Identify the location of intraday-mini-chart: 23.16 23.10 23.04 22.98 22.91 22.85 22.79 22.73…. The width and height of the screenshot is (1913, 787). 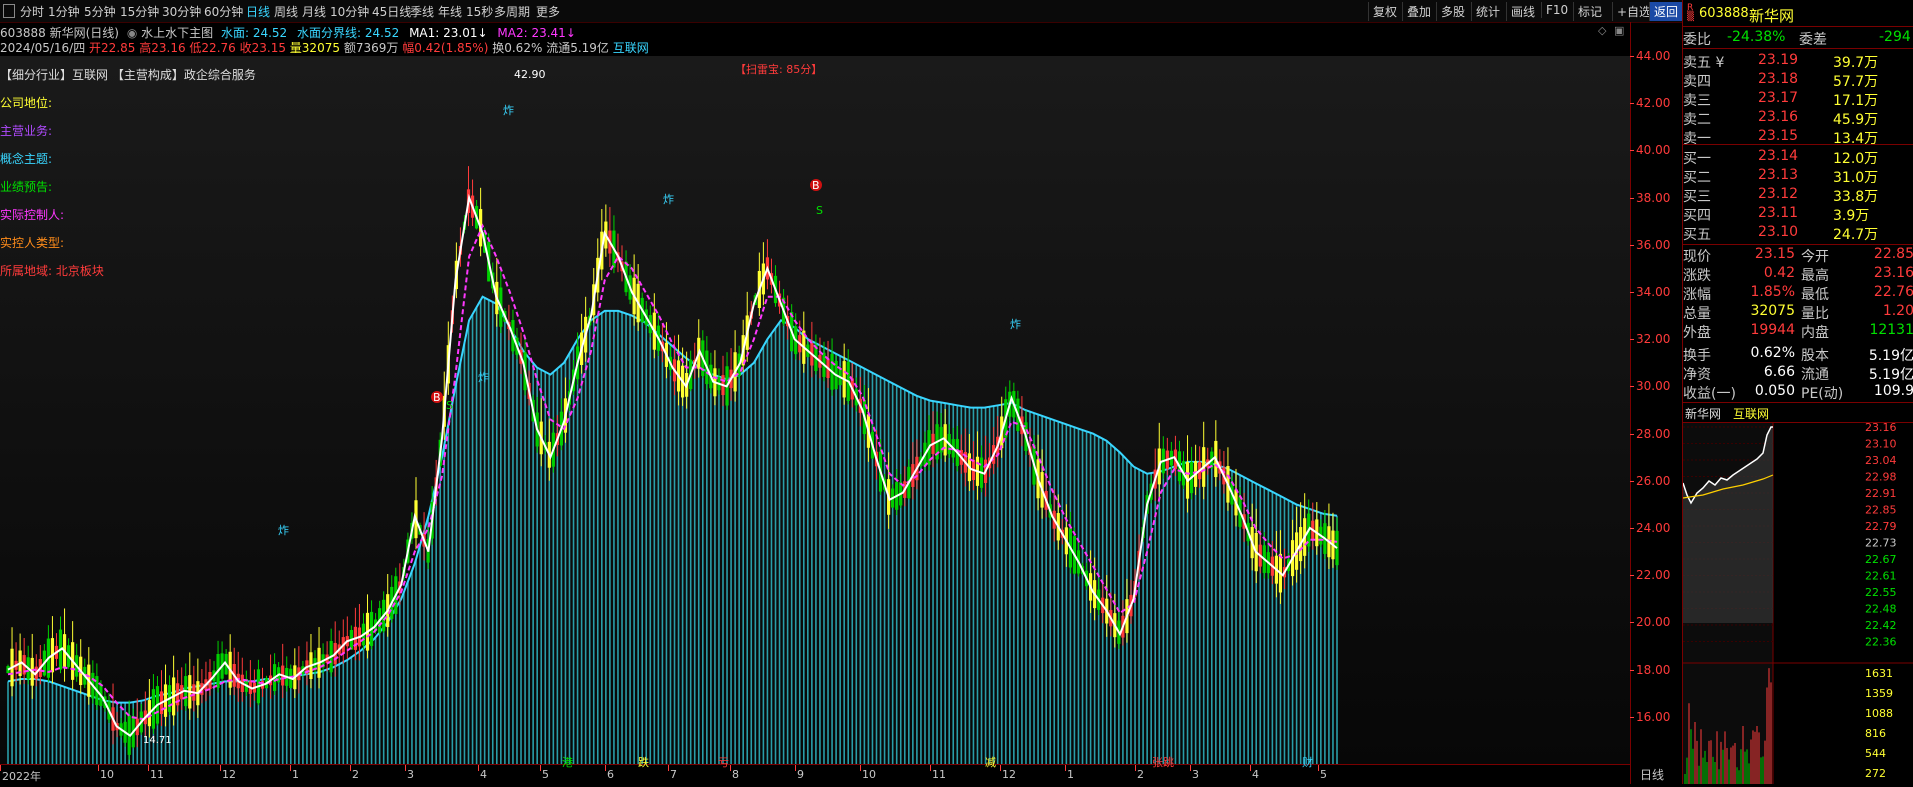
(1797, 602).